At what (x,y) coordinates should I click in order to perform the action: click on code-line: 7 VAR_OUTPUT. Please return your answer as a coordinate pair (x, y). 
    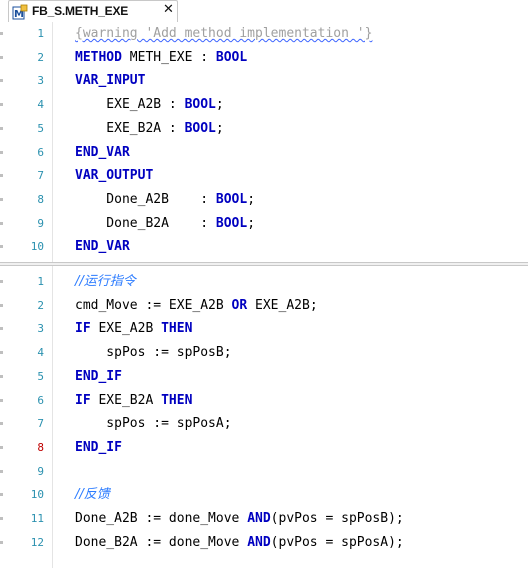
    Looking at the image, I should click on (264, 176).